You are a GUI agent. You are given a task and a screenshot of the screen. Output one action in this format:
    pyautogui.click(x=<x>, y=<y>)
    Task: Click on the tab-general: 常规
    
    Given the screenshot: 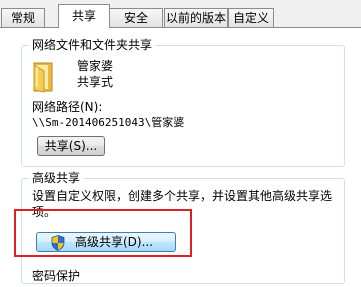 What is the action you would take?
    pyautogui.click(x=23, y=17)
    